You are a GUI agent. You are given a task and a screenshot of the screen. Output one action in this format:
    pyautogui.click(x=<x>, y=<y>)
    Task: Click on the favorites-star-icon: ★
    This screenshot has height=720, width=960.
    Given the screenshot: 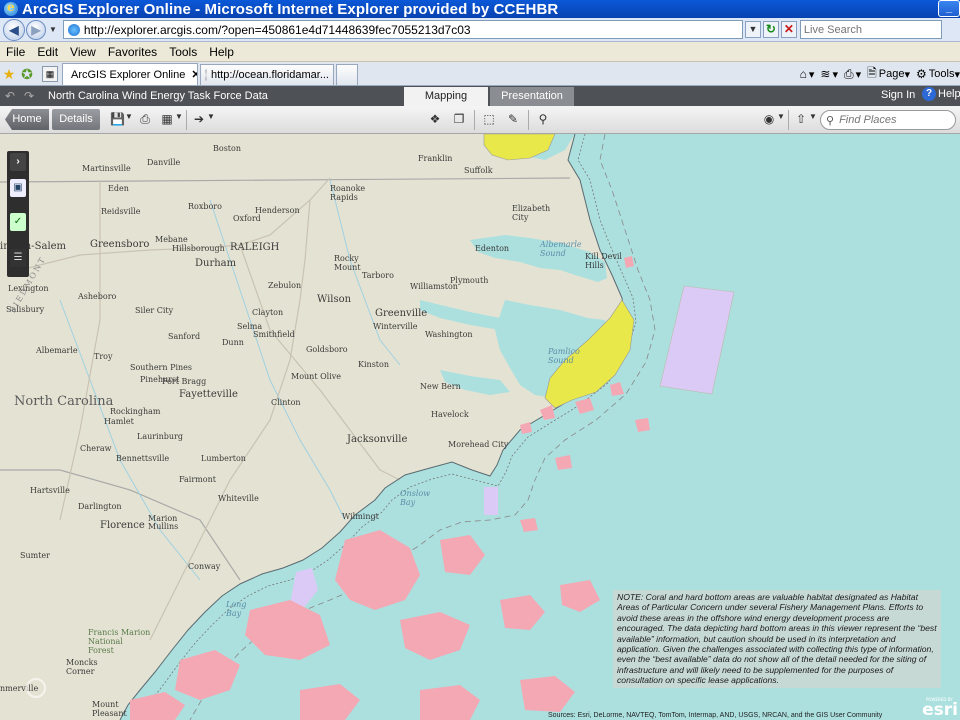 What is the action you would take?
    pyautogui.click(x=9, y=74)
    